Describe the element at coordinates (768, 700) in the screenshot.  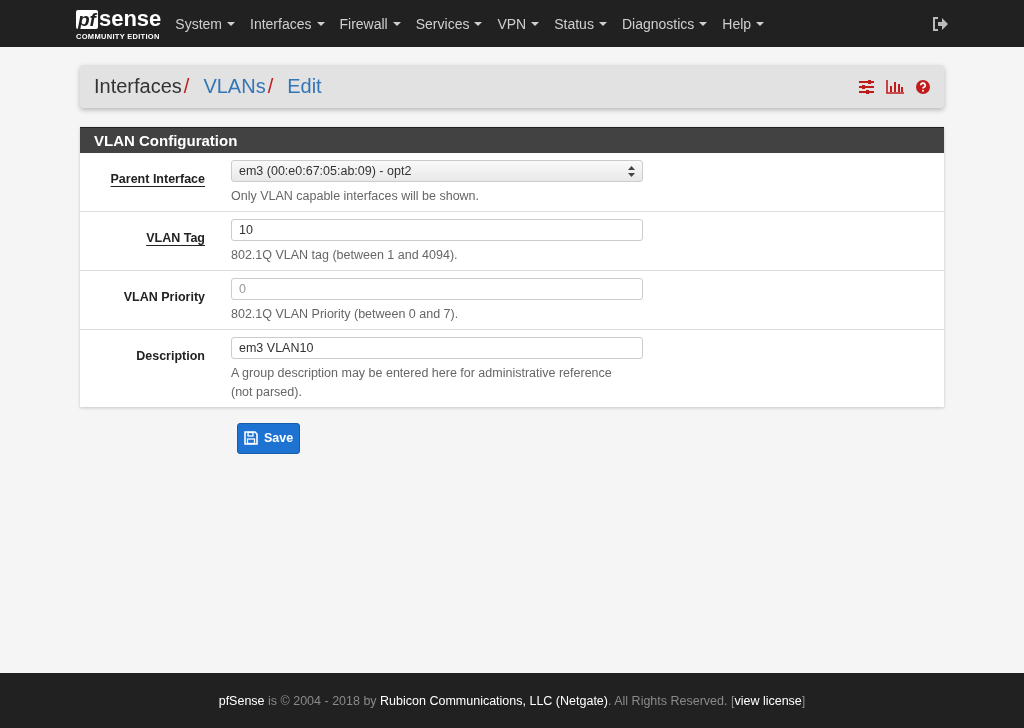
I see `license-link: view license` at that location.